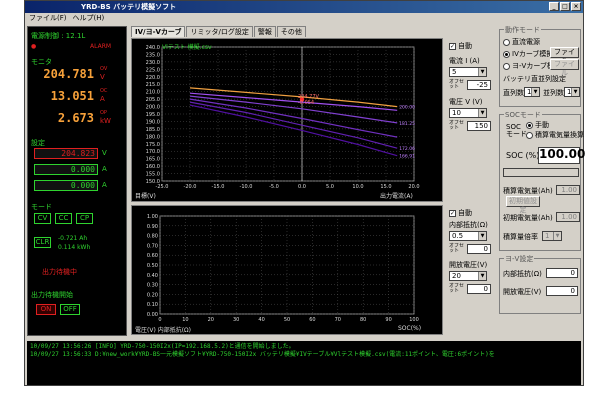 The image size is (610, 400). I want to click on setting-voltage: 204.823, so click(66, 153).